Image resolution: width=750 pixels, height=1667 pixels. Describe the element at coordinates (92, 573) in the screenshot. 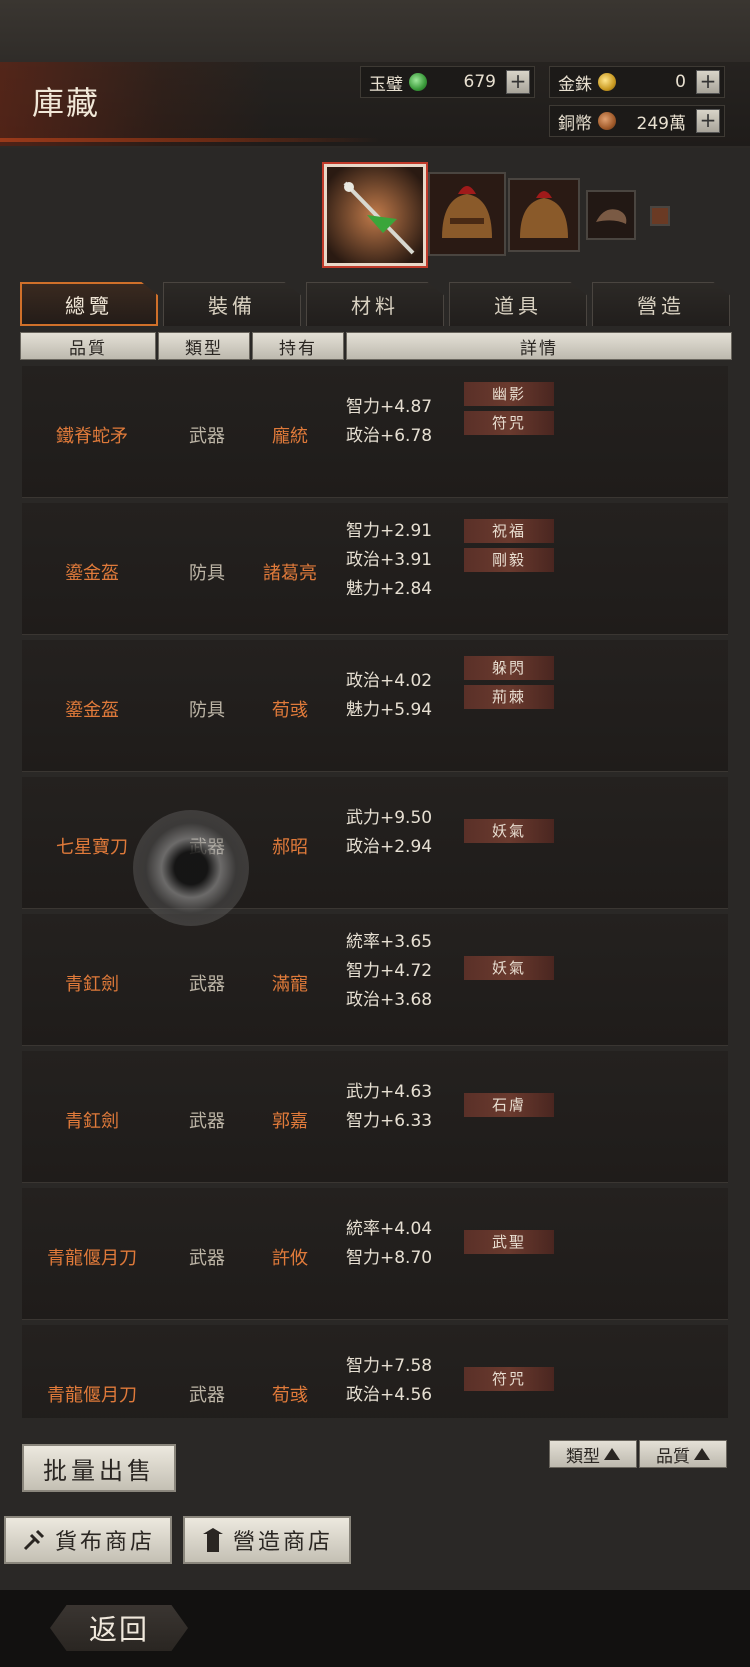

I see `item-name: 鎏金盔` at that location.